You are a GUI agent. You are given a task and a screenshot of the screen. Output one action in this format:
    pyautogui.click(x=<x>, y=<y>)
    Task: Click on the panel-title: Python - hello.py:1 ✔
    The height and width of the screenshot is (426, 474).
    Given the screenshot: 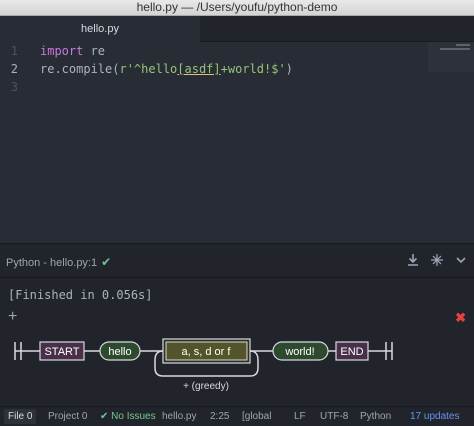 What is the action you would take?
    pyautogui.click(x=58, y=262)
    